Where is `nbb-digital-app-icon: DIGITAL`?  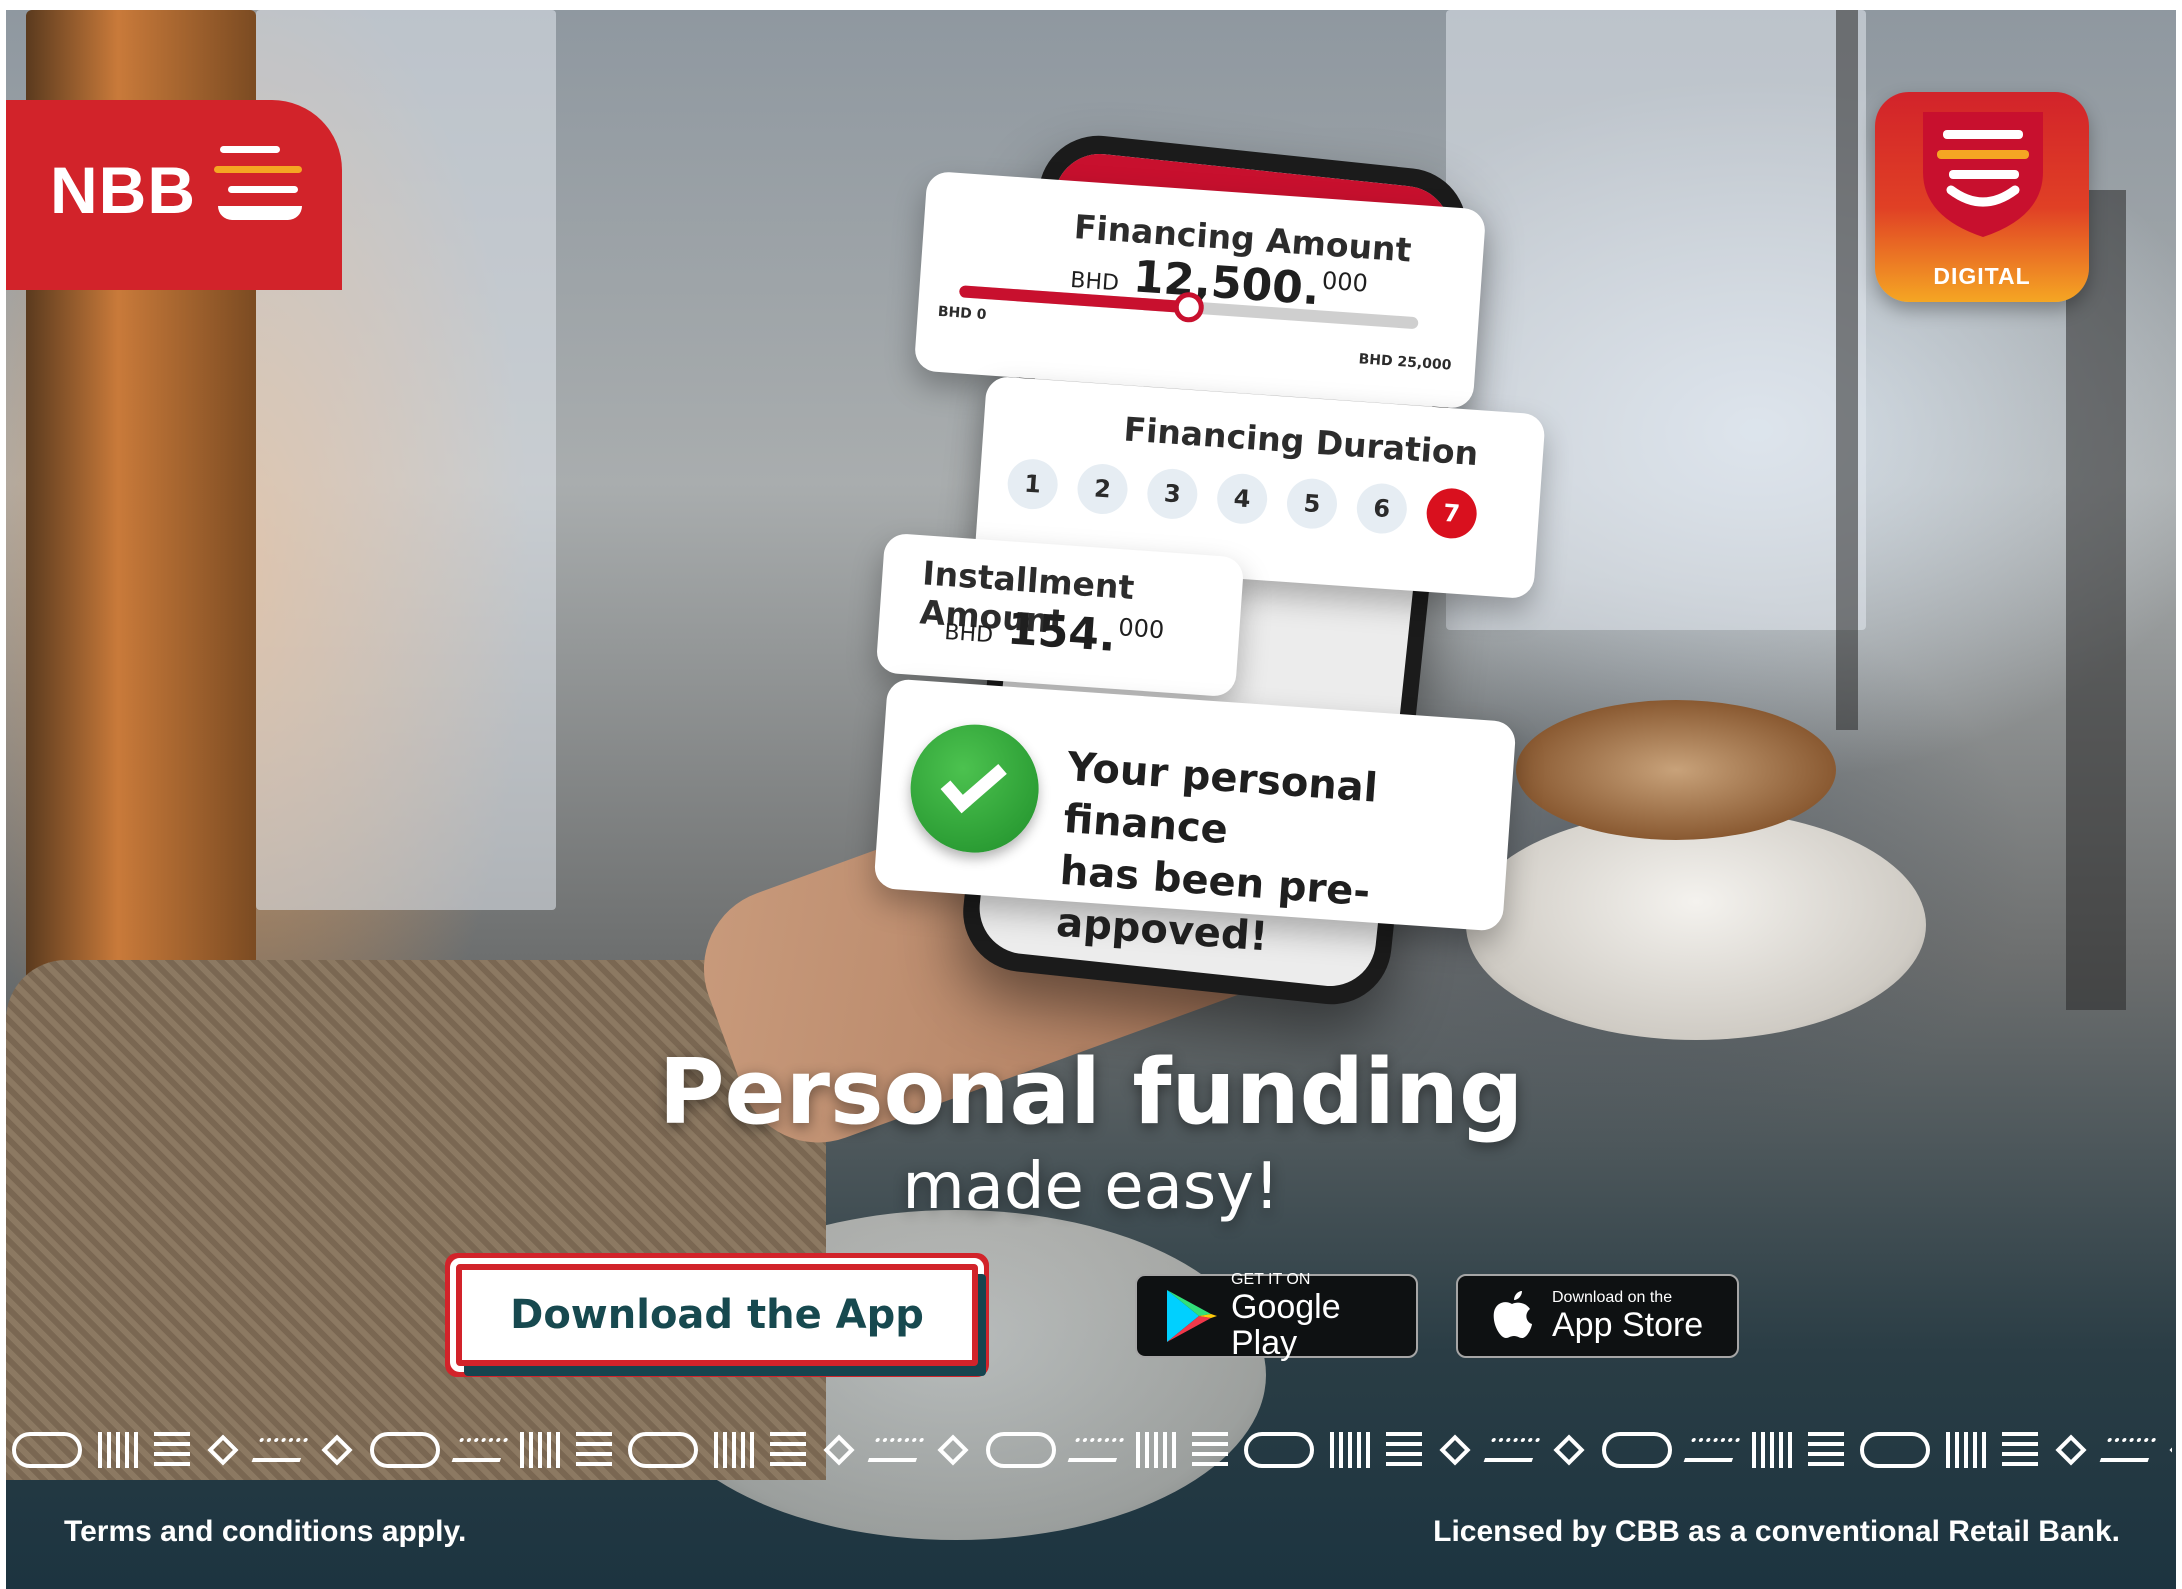
nbb-digital-app-icon: DIGITAL is located at coordinates (1982, 197).